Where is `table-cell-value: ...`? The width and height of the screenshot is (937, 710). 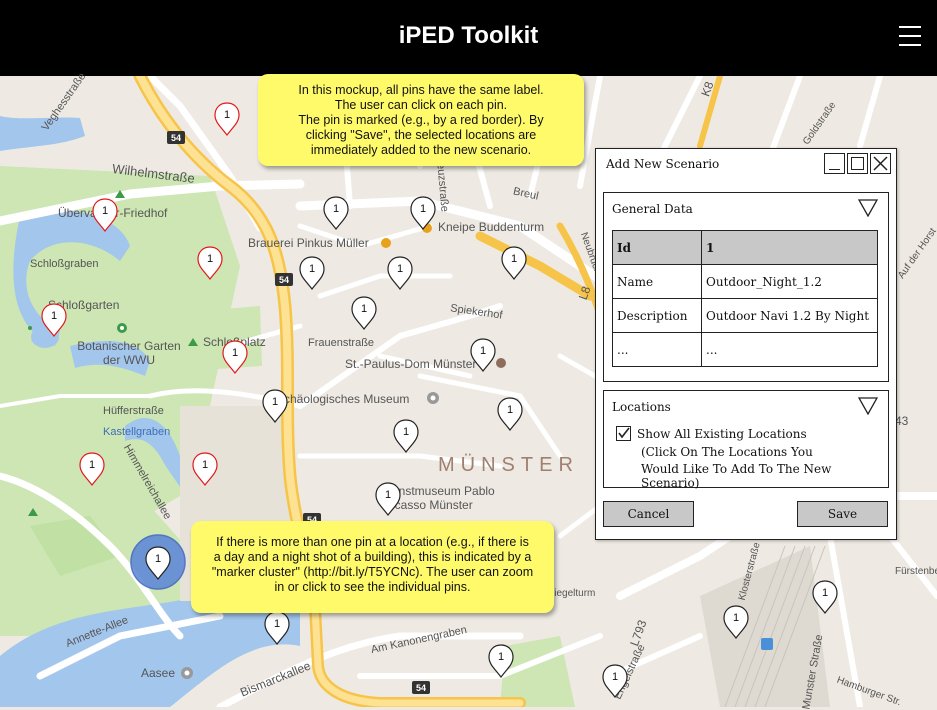
table-cell-value: ... is located at coordinates (789, 349).